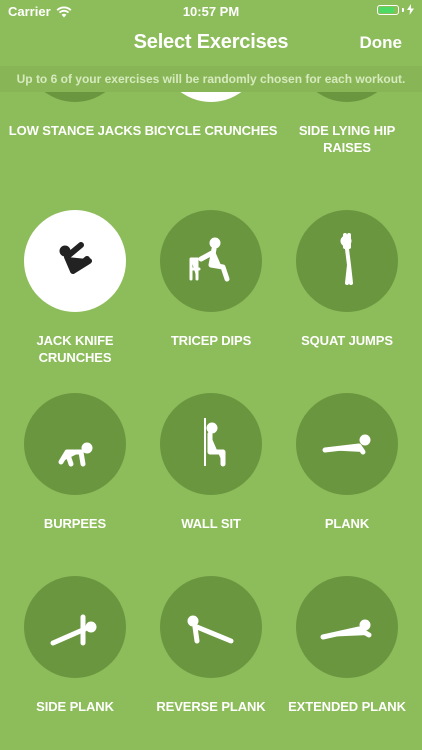 Image resolution: width=422 pixels, height=750 pixels. I want to click on extended-plank-icon, so click(346, 629).